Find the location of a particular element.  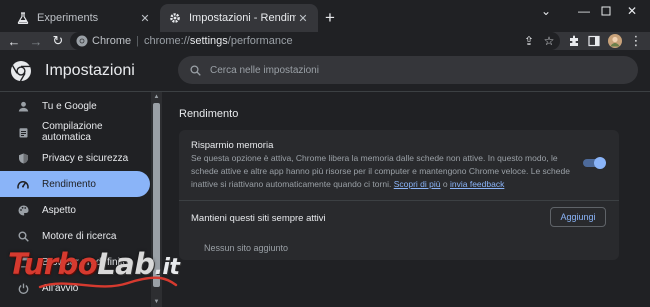

sidebar-item-label: Compilazione automatica is located at coordinates (72, 132).